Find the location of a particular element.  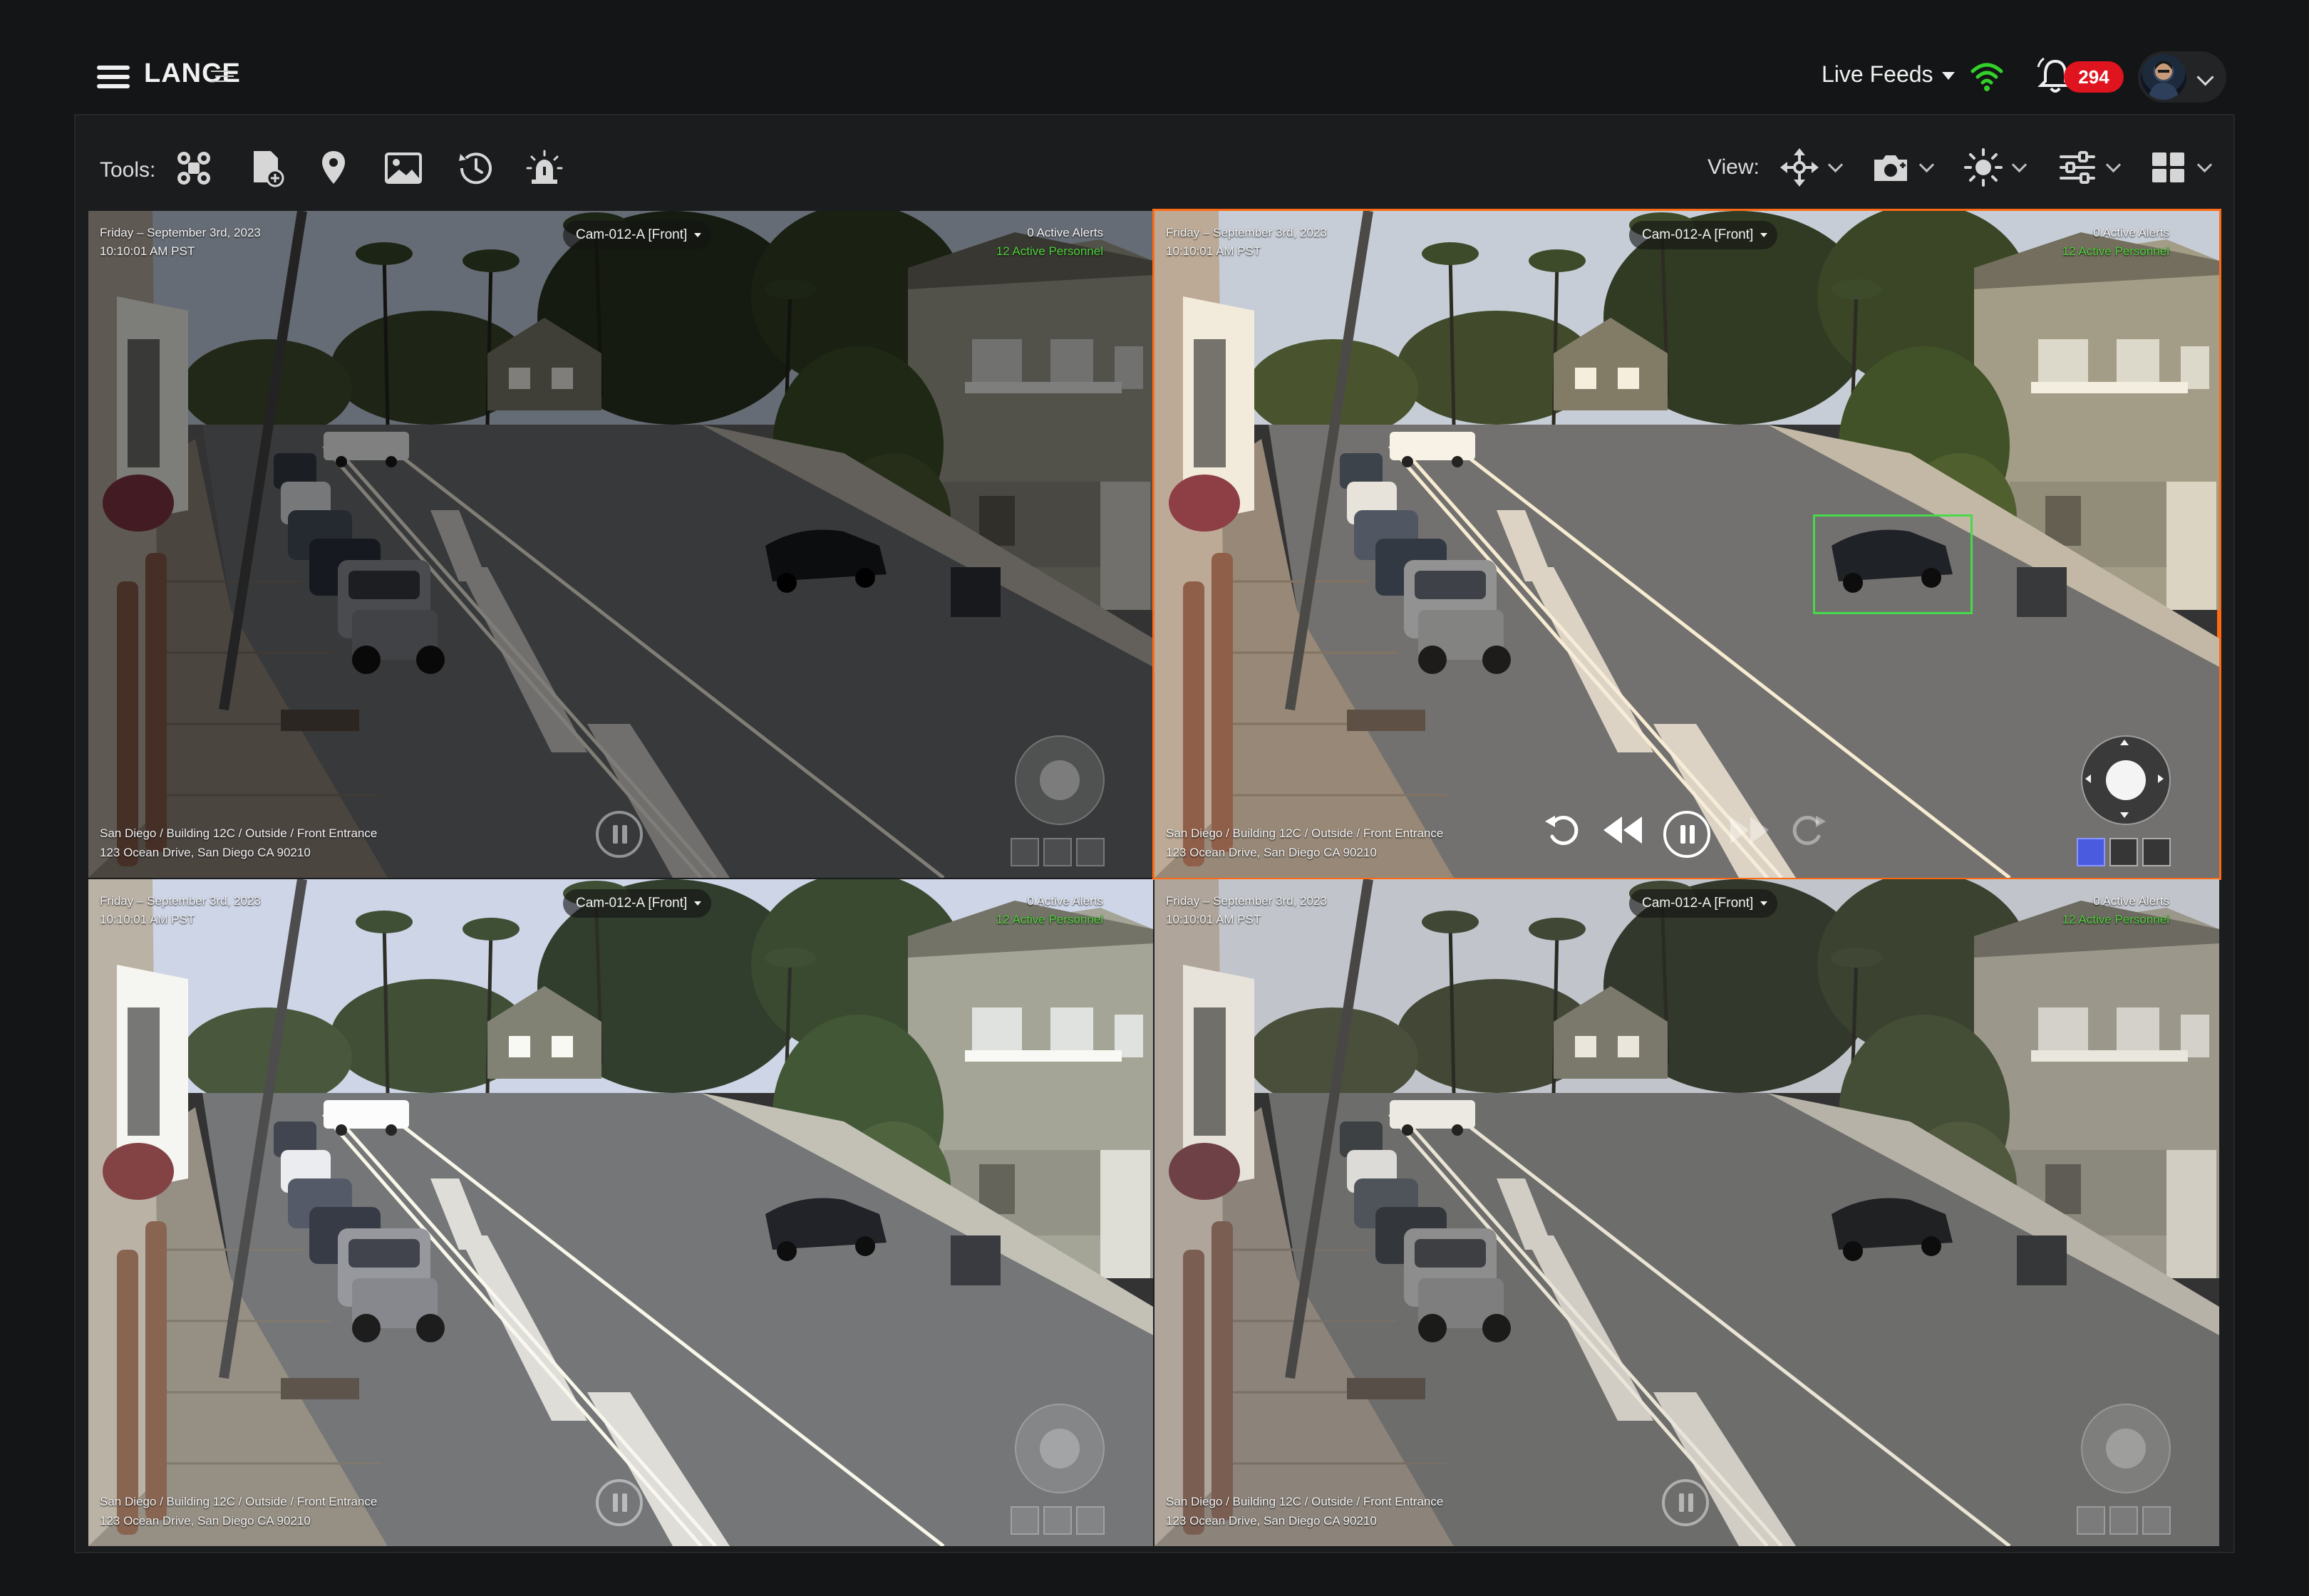

adjustments-button is located at coordinates (2092, 168).